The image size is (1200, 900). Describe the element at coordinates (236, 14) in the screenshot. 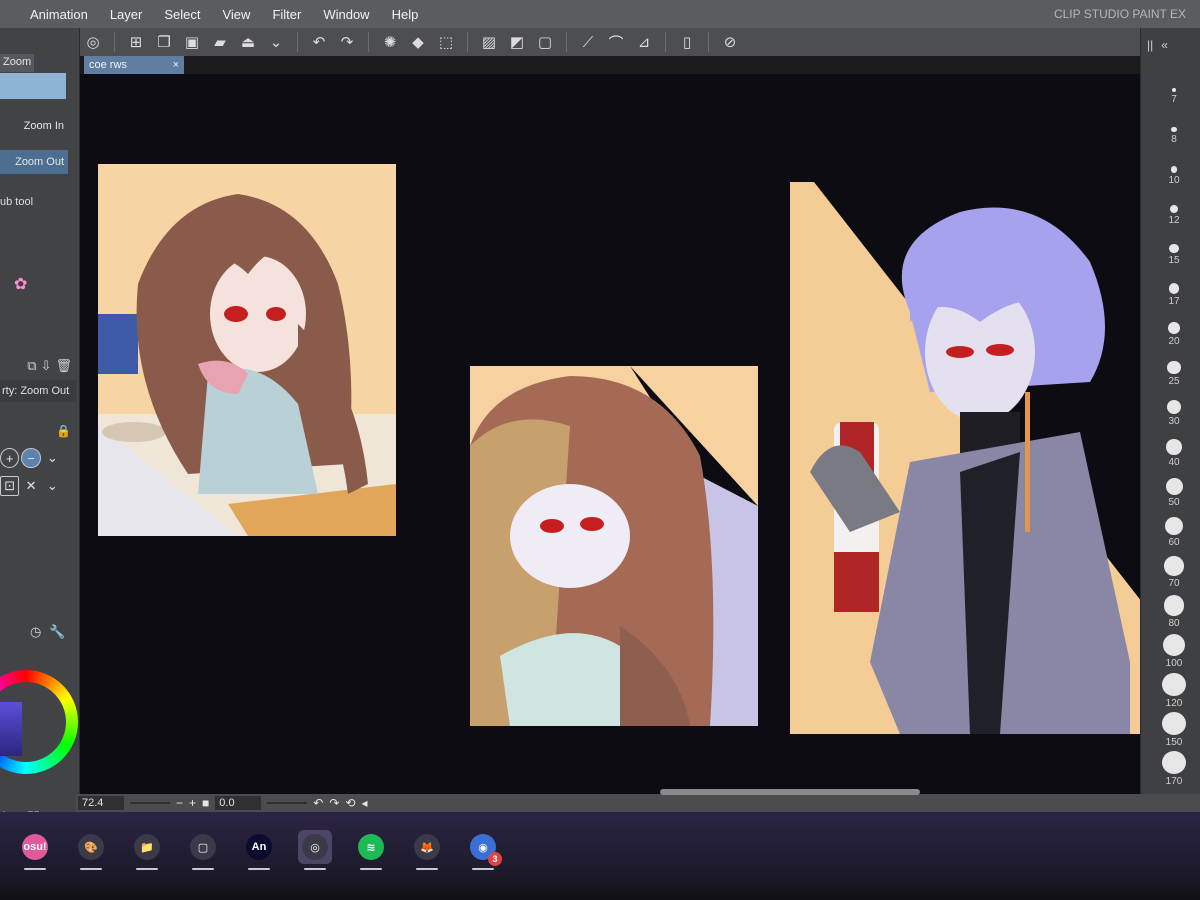

I see `menu-view: View` at that location.